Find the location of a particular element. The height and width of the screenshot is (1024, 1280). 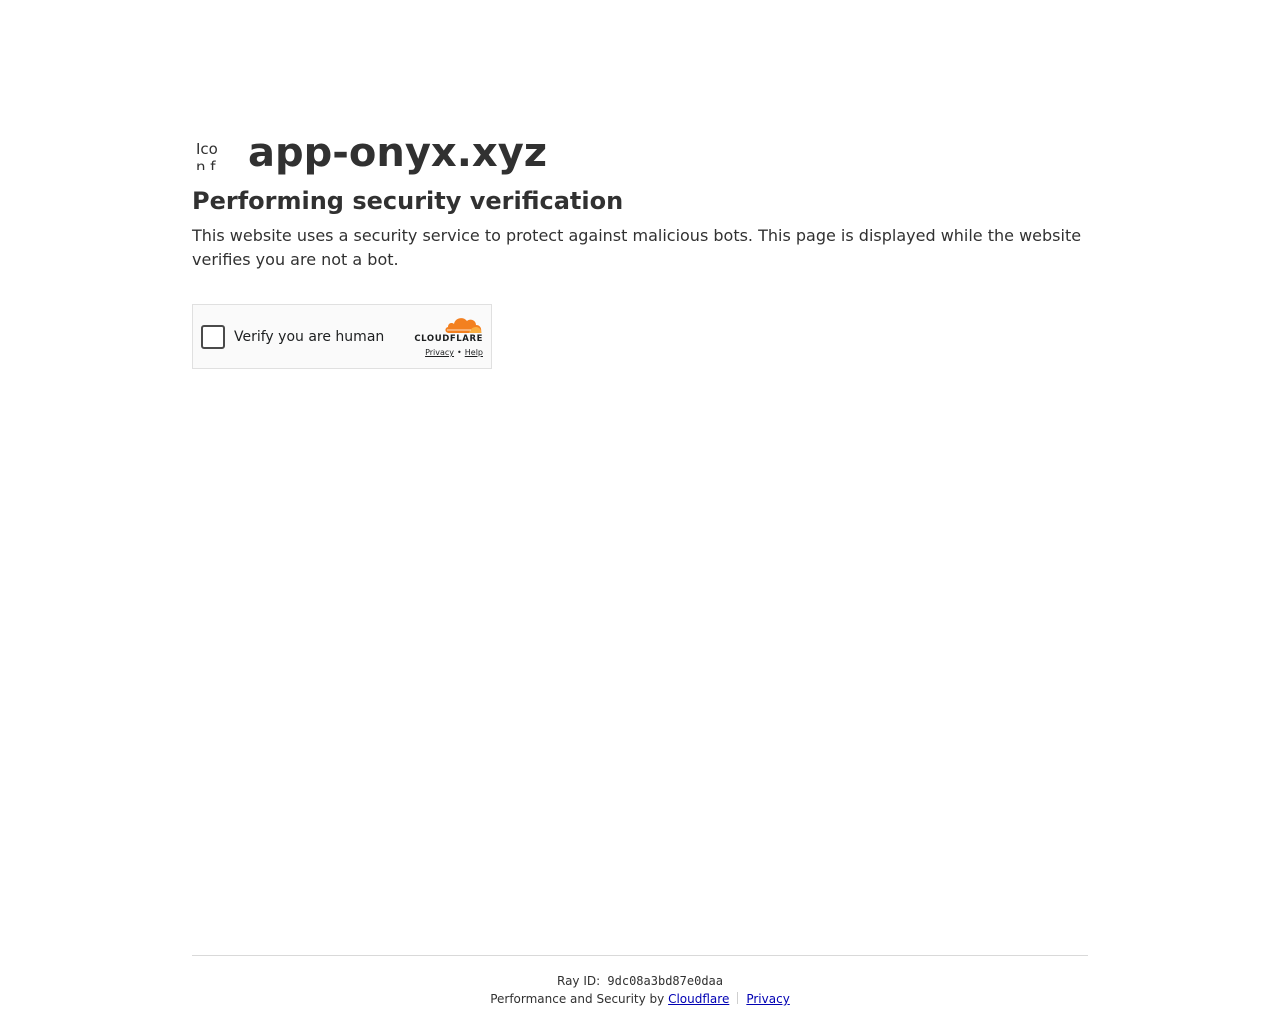

ray-id-value: 9dc08a3bd87e0daa is located at coordinates (665, 981).